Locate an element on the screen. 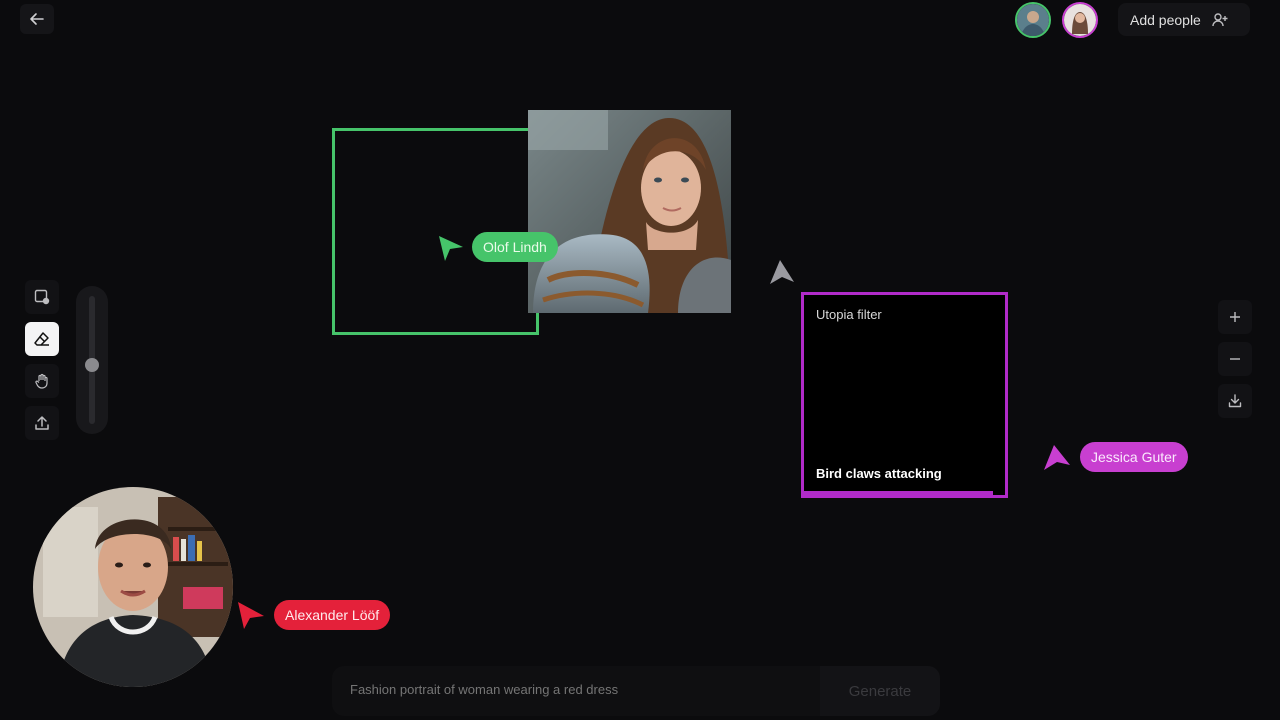 This screenshot has height=720, width=1280. collaborator-tag-alexander: Alexander Lööf is located at coordinates (332, 615).